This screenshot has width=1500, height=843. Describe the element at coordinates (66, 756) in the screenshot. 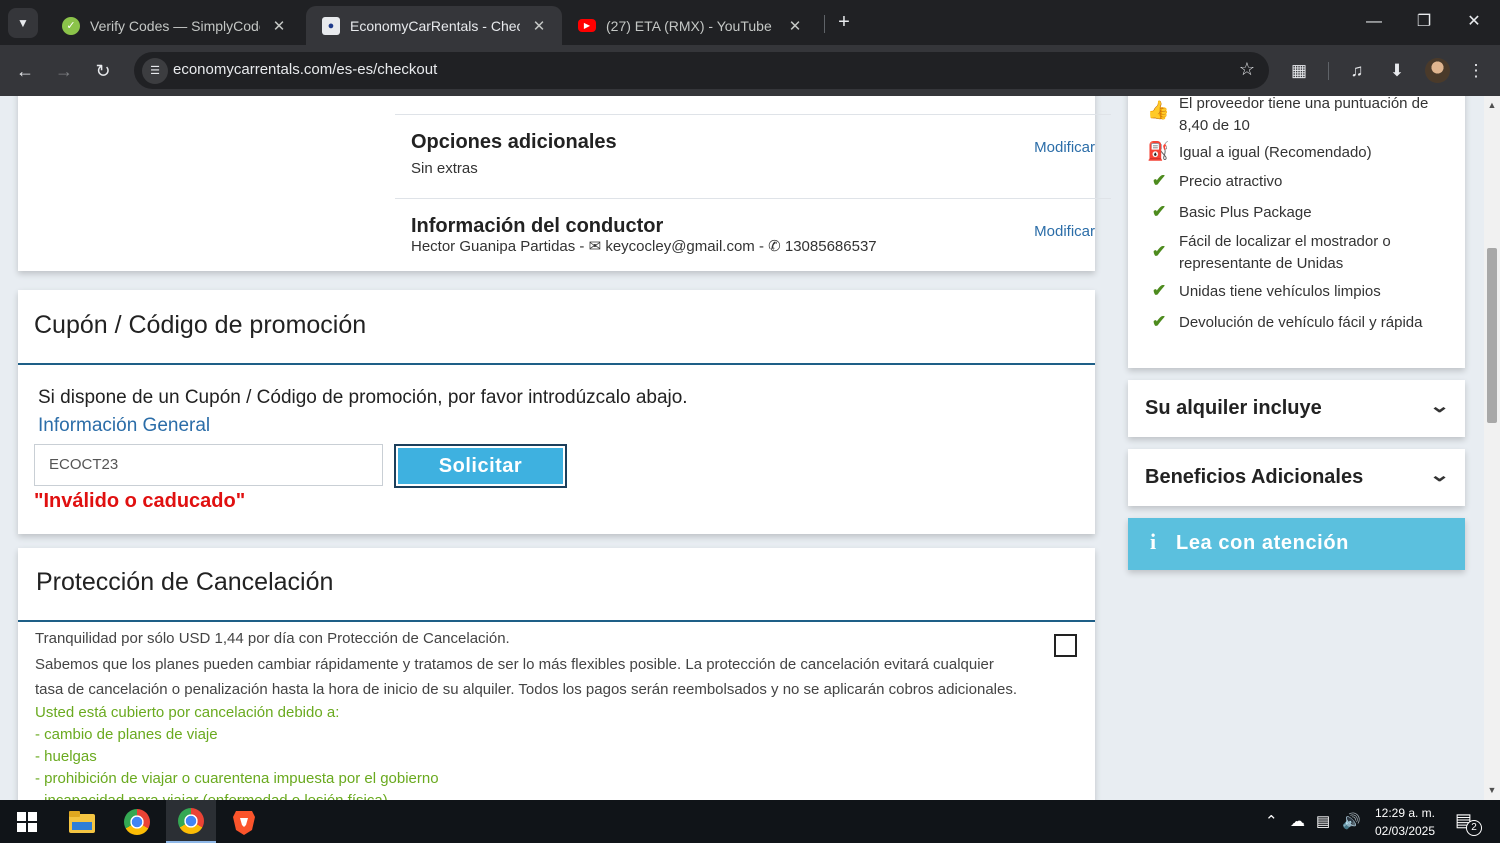

I see `covered-item: - huelgas` at that location.